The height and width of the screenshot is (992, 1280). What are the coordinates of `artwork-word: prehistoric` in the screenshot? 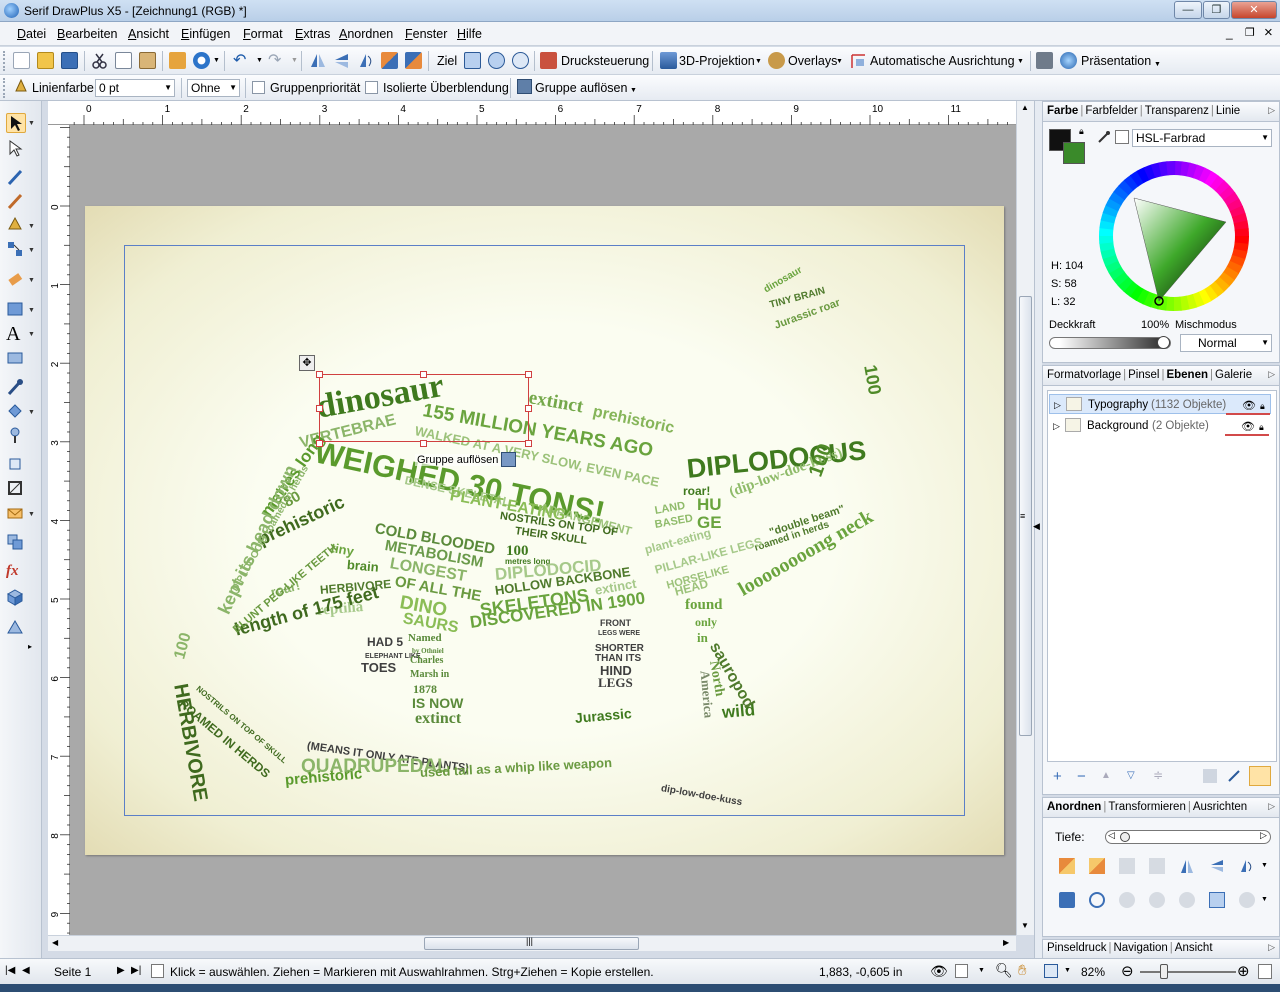 It's located at (323, 777).